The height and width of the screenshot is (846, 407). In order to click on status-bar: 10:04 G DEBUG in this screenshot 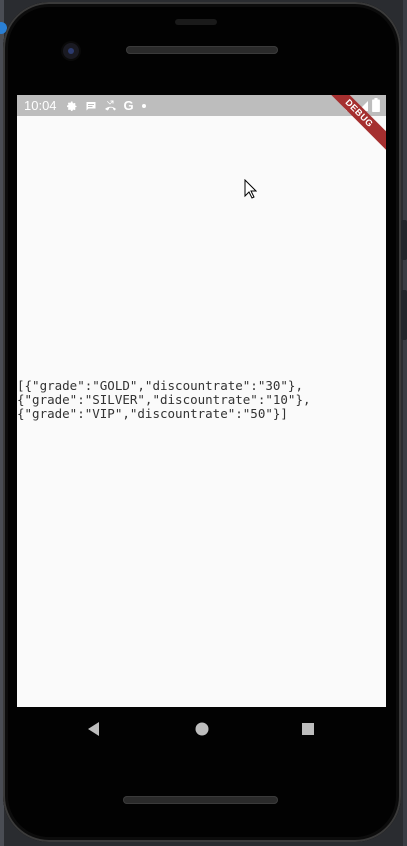, I will do `click(201, 126)`.